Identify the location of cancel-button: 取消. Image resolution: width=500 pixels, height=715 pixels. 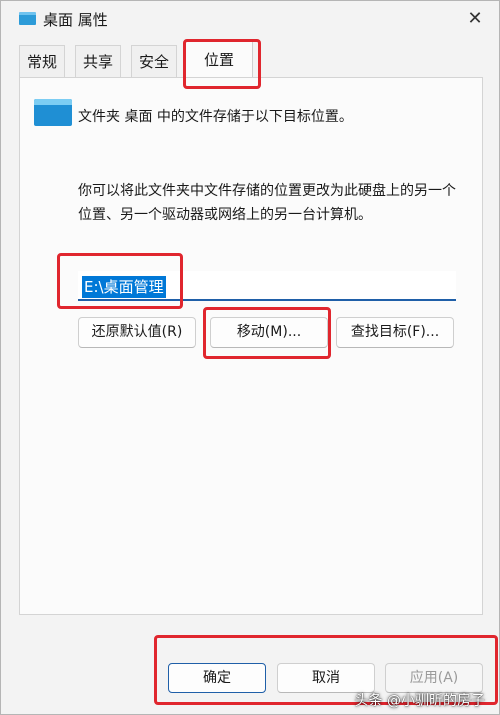
(326, 678).